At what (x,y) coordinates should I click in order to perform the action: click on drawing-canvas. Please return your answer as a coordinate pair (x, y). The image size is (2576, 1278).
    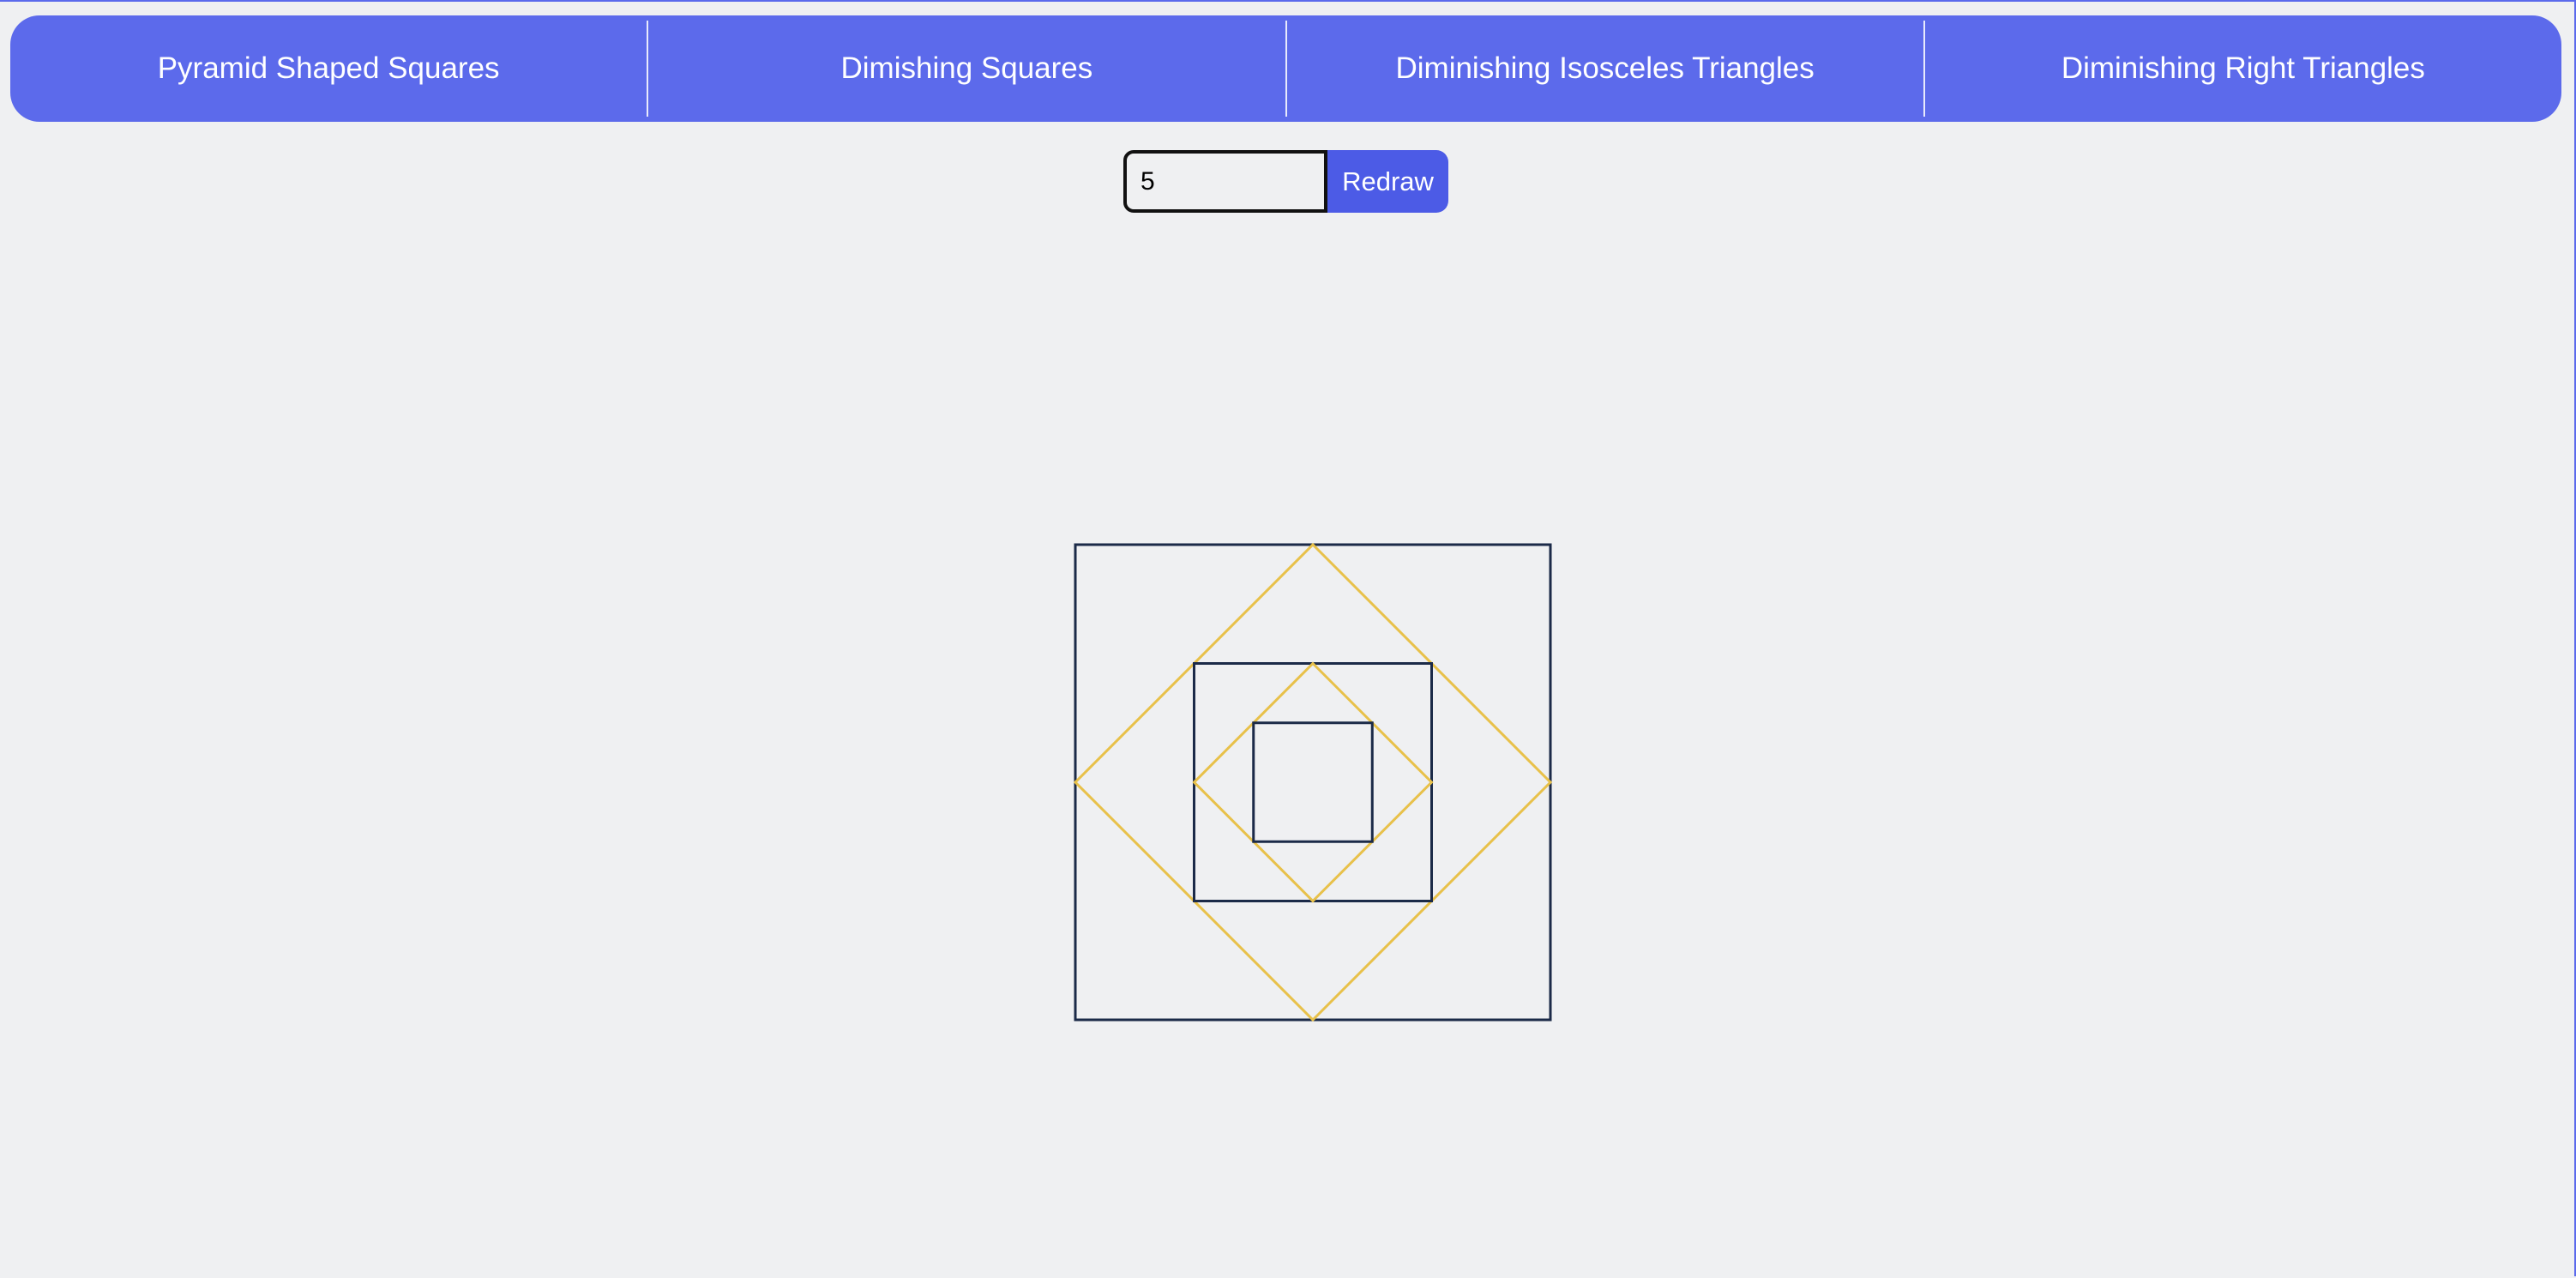
    Looking at the image, I should click on (1313, 782).